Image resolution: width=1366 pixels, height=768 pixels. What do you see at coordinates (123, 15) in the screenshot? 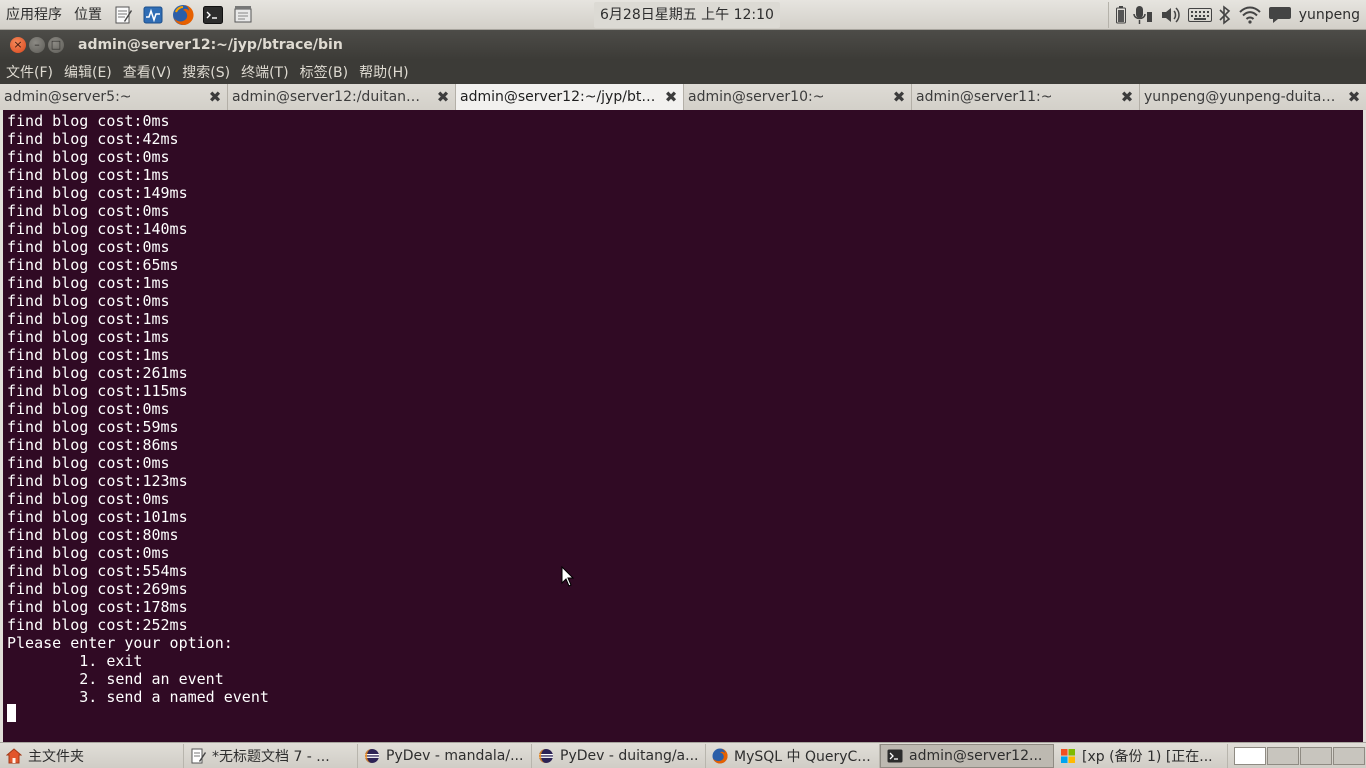
I see `text-editor-launcher-icon` at bounding box center [123, 15].